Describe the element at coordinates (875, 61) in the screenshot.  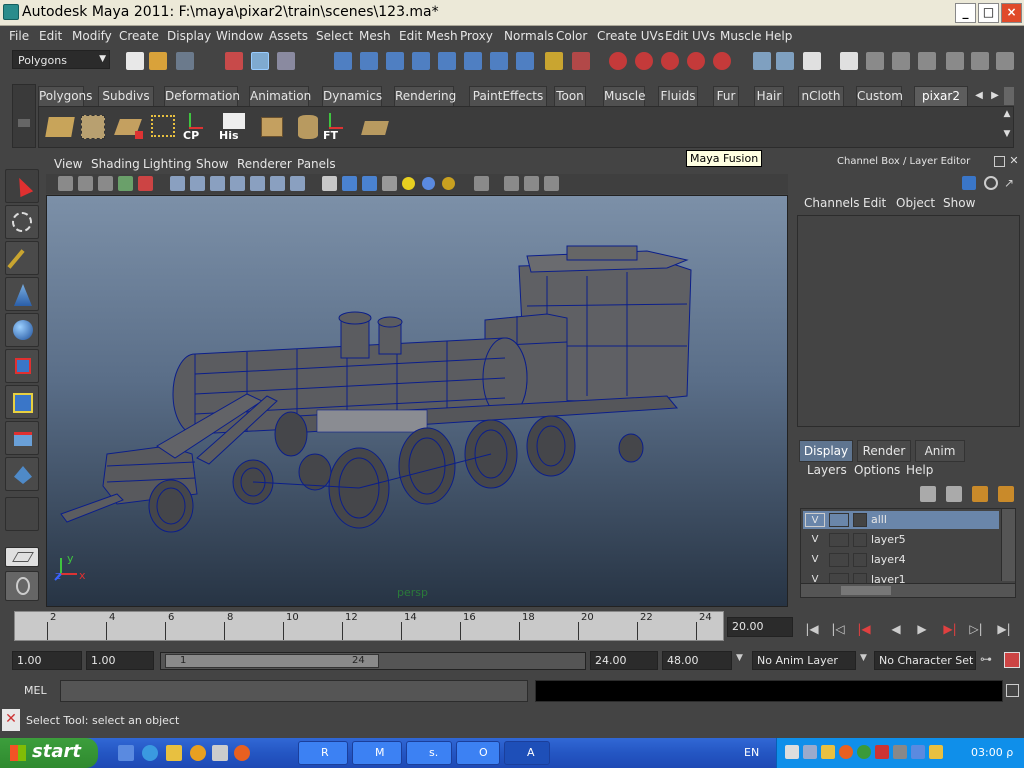
I see `render-current-frame-icon` at that location.